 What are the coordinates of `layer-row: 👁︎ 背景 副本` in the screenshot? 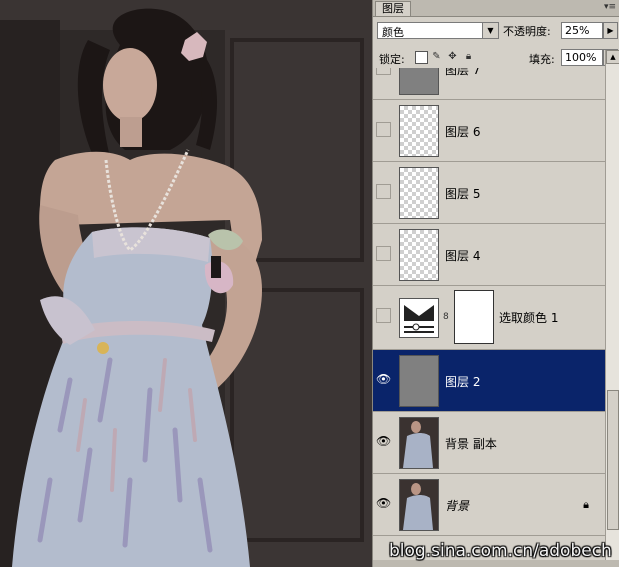 It's located at (489, 443).